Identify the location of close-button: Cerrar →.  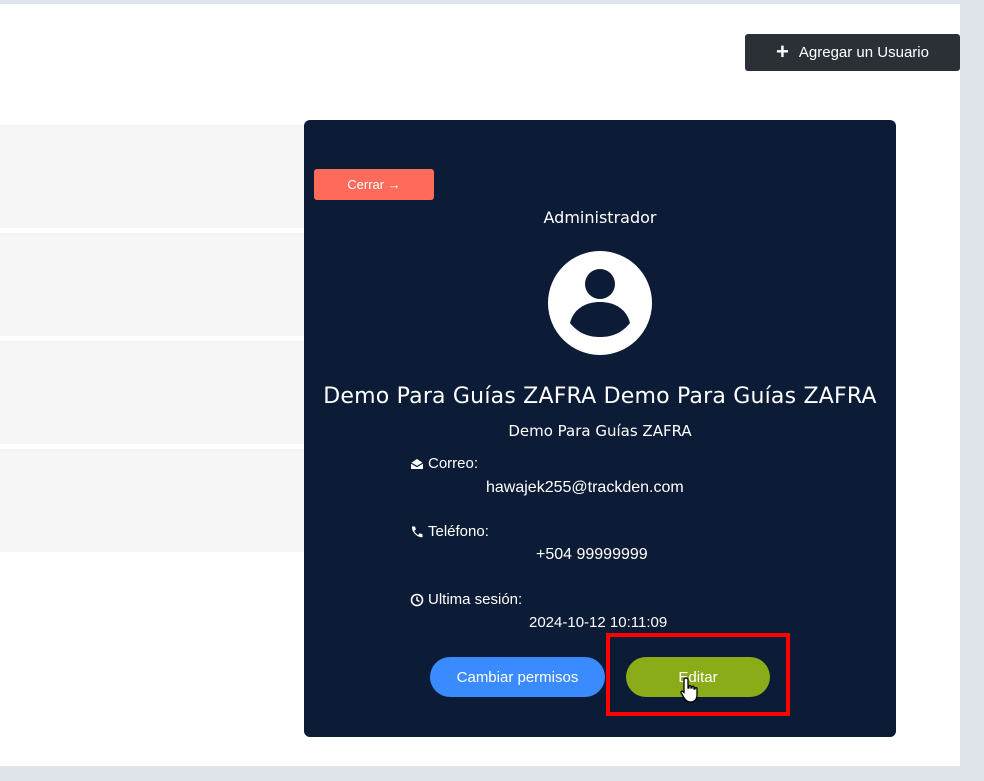
(374, 184).